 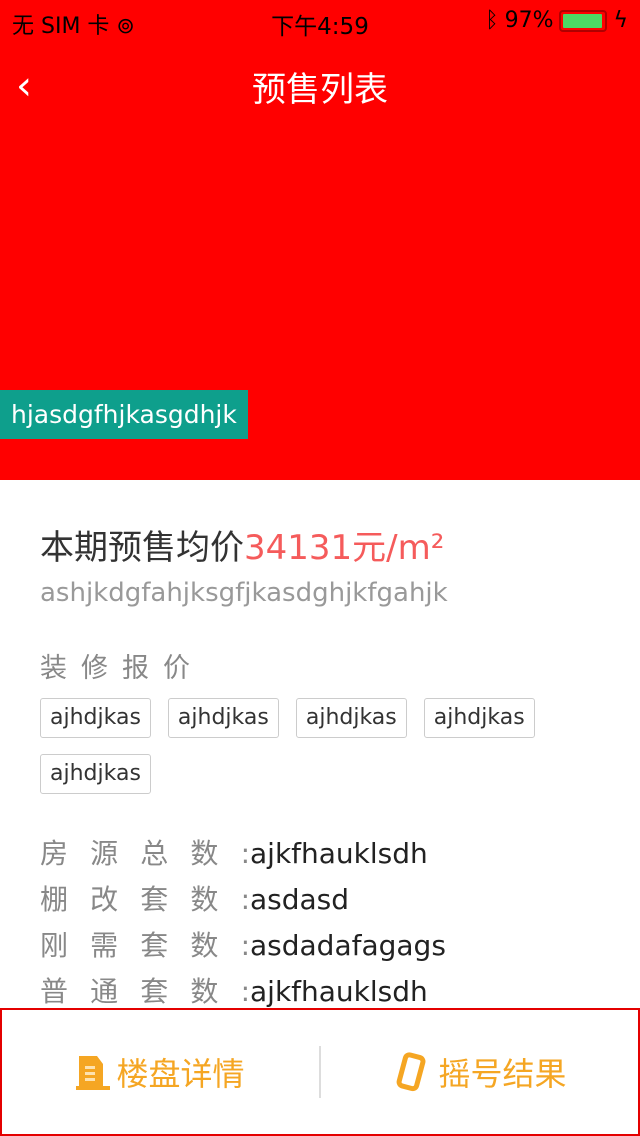 What do you see at coordinates (54, 853) in the screenshot?
I see `stat-label-char: 房` at bounding box center [54, 853].